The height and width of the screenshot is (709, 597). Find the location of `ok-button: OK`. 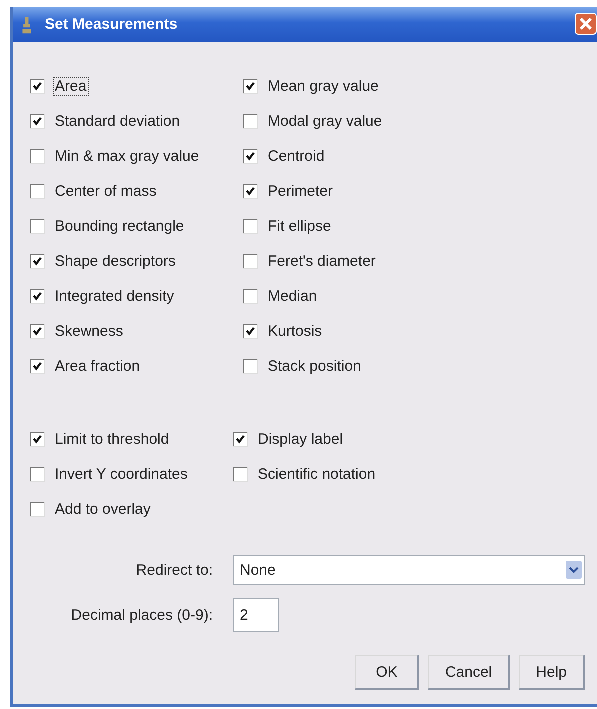

ok-button: OK is located at coordinates (387, 672).